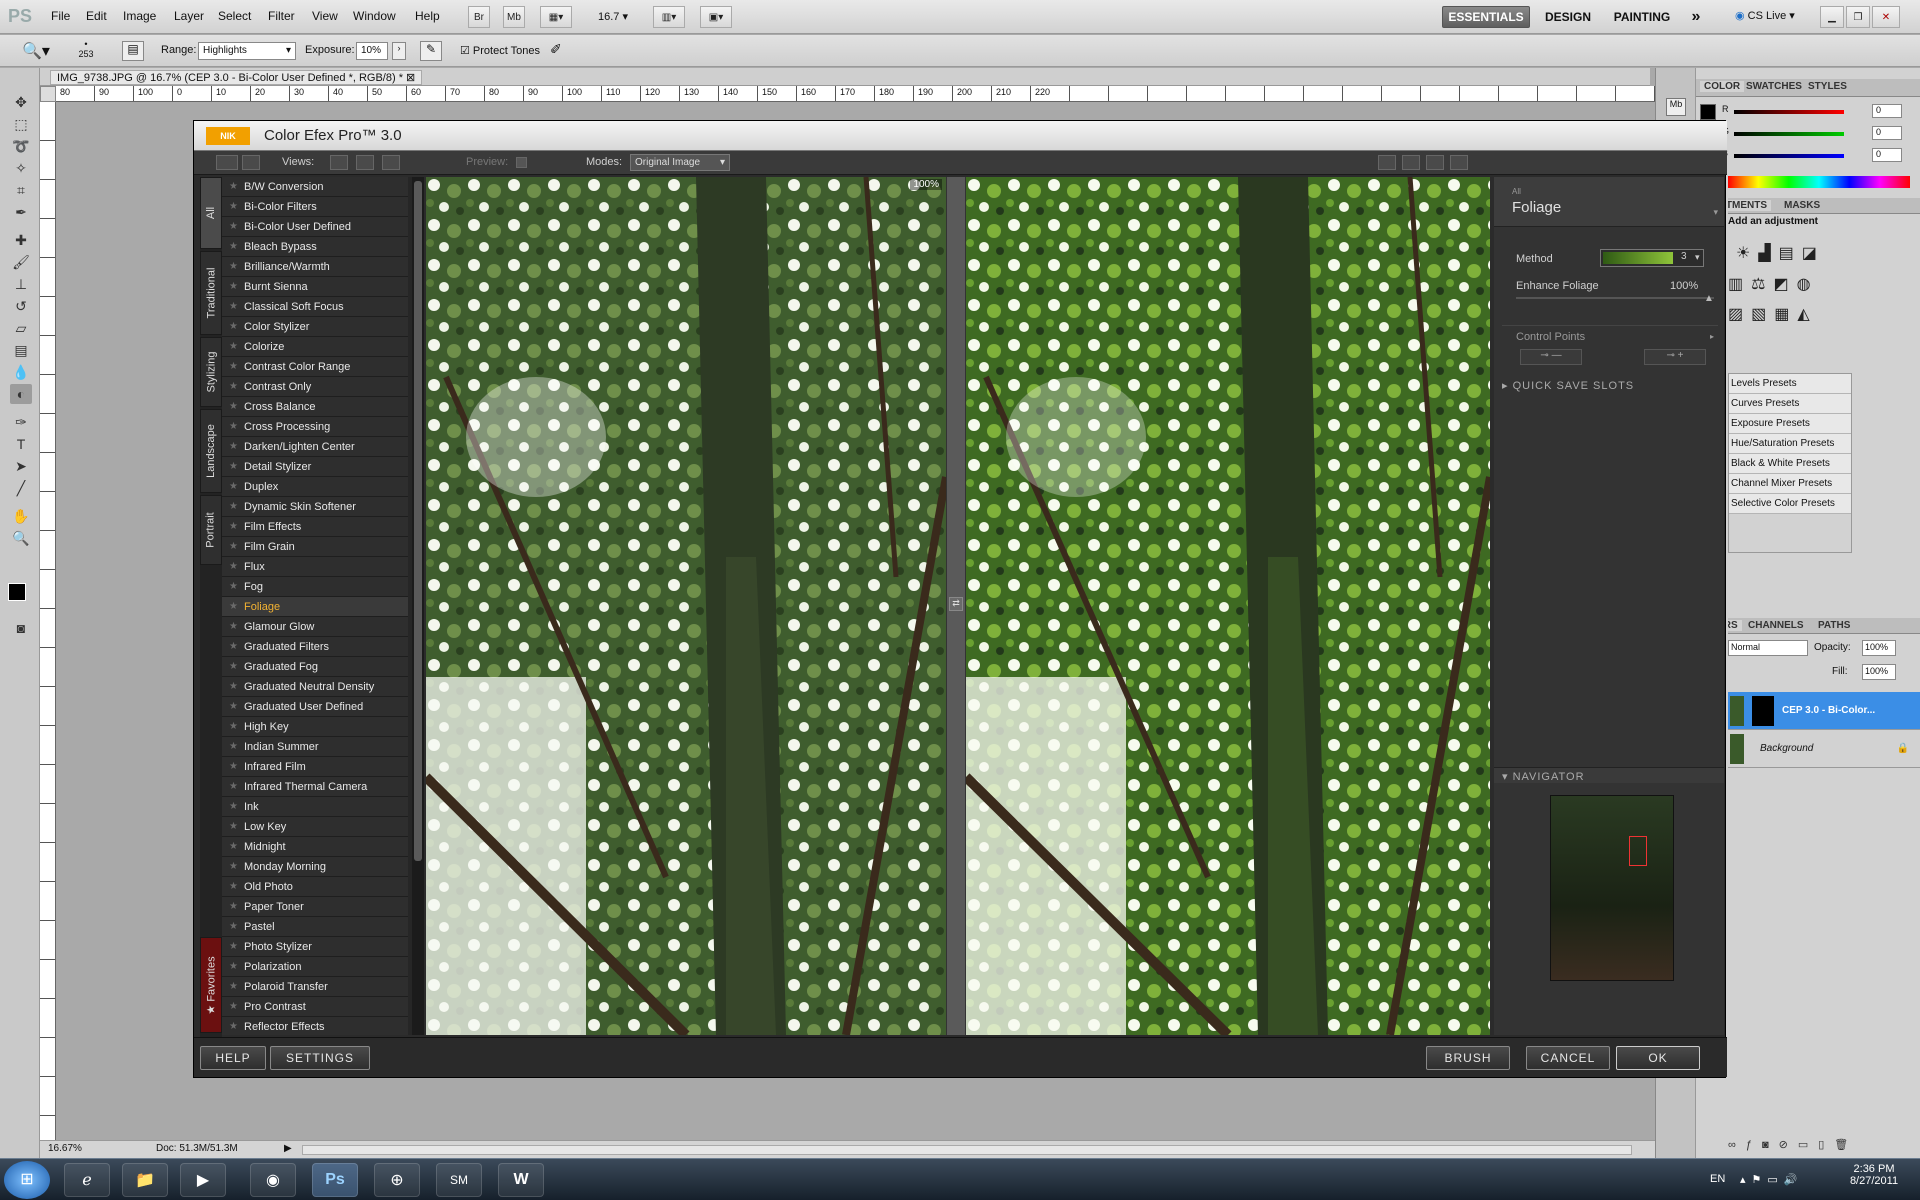  What do you see at coordinates (211, 985) in the screenshot?
I see `tab-favorites: ★ Favorites` at bounding box center [211, 985].